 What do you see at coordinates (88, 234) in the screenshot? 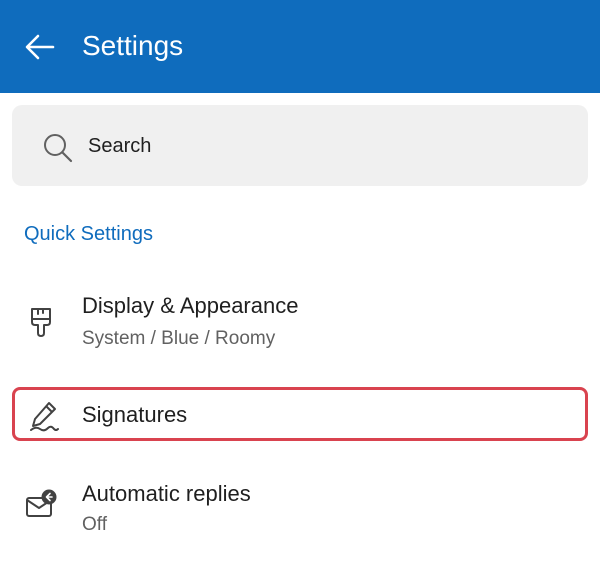
I see `section-title-quick-settings: Quick Settings` at bounding box center [88, 234].